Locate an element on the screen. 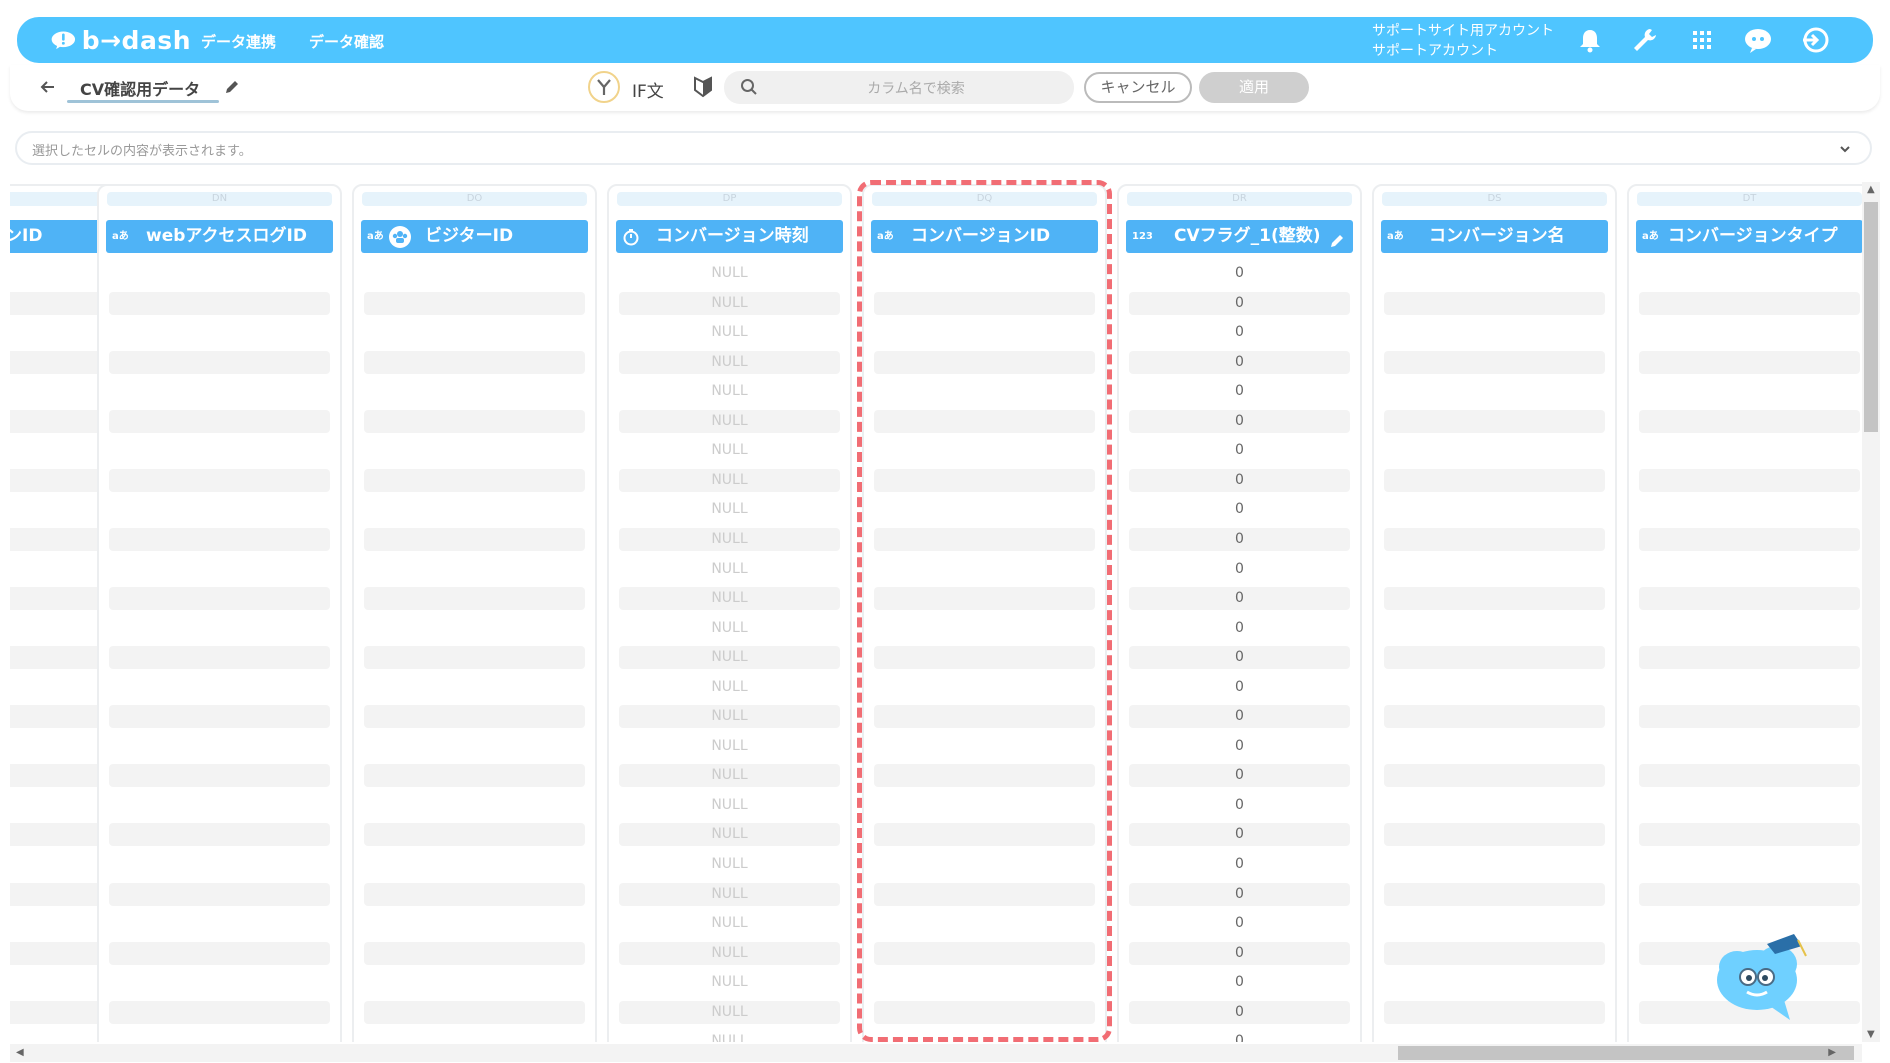  column-header: aあ コンバージョンタイプ is located at coordinates (1749, 236).